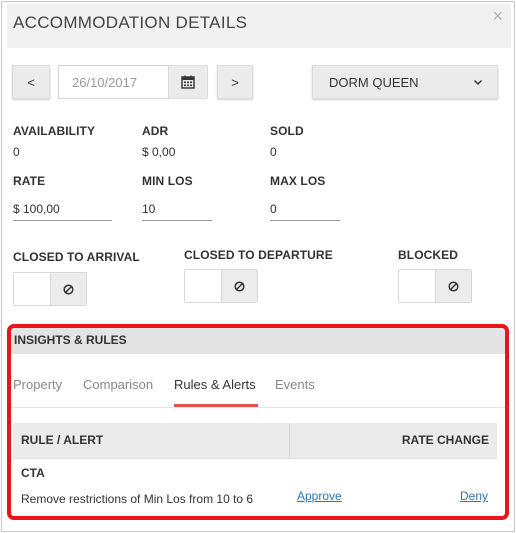 The height and width of the screenshot is (533, 516). What do you see at coordinates (305, 209) in the screenshot?
I see `max-los-input: 0` at bounding box center [305, 209].